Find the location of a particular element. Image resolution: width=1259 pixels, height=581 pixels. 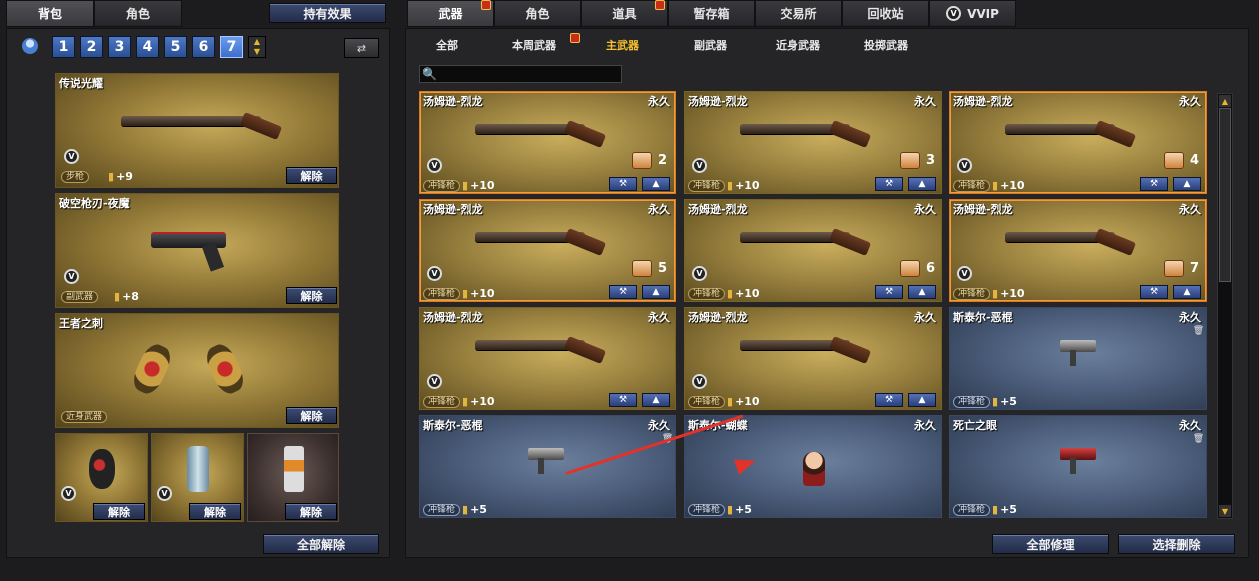

search-input is located at coordinates (530, 74).